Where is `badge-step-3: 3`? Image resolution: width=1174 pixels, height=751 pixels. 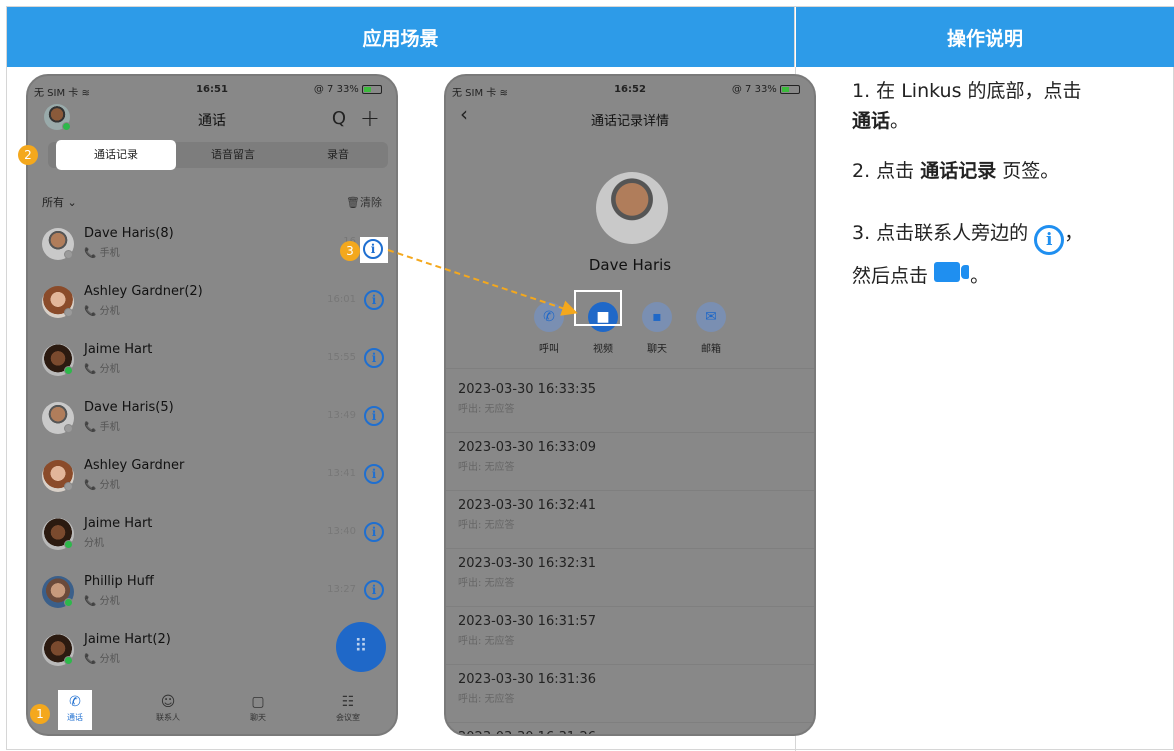
badge-step-3: 3 is located at coordinates (350, 251).